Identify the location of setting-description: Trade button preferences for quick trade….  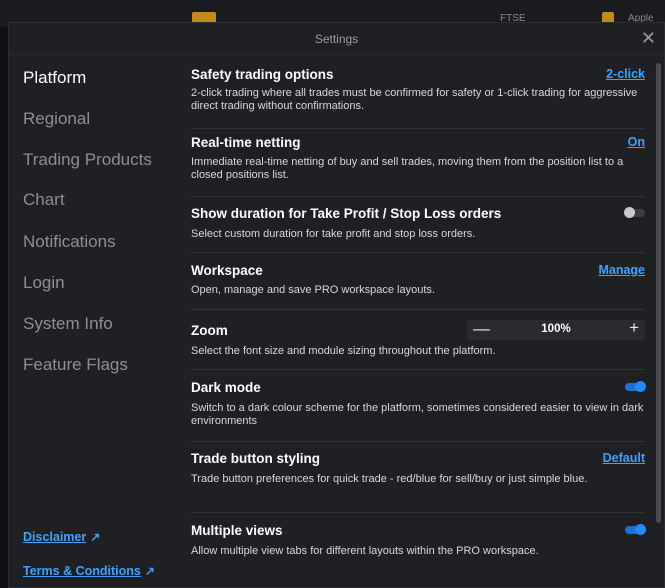
(389, 479).